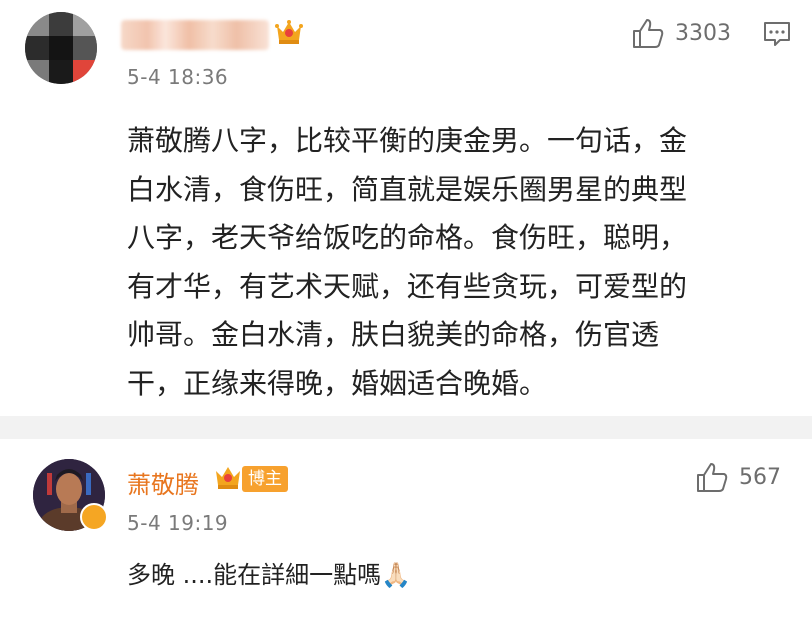 The image size is (812, 625). What do you see at coordinates (703, 33) in the screenshot?
I see `like-count: 3303` at bounding box center [703, 33].